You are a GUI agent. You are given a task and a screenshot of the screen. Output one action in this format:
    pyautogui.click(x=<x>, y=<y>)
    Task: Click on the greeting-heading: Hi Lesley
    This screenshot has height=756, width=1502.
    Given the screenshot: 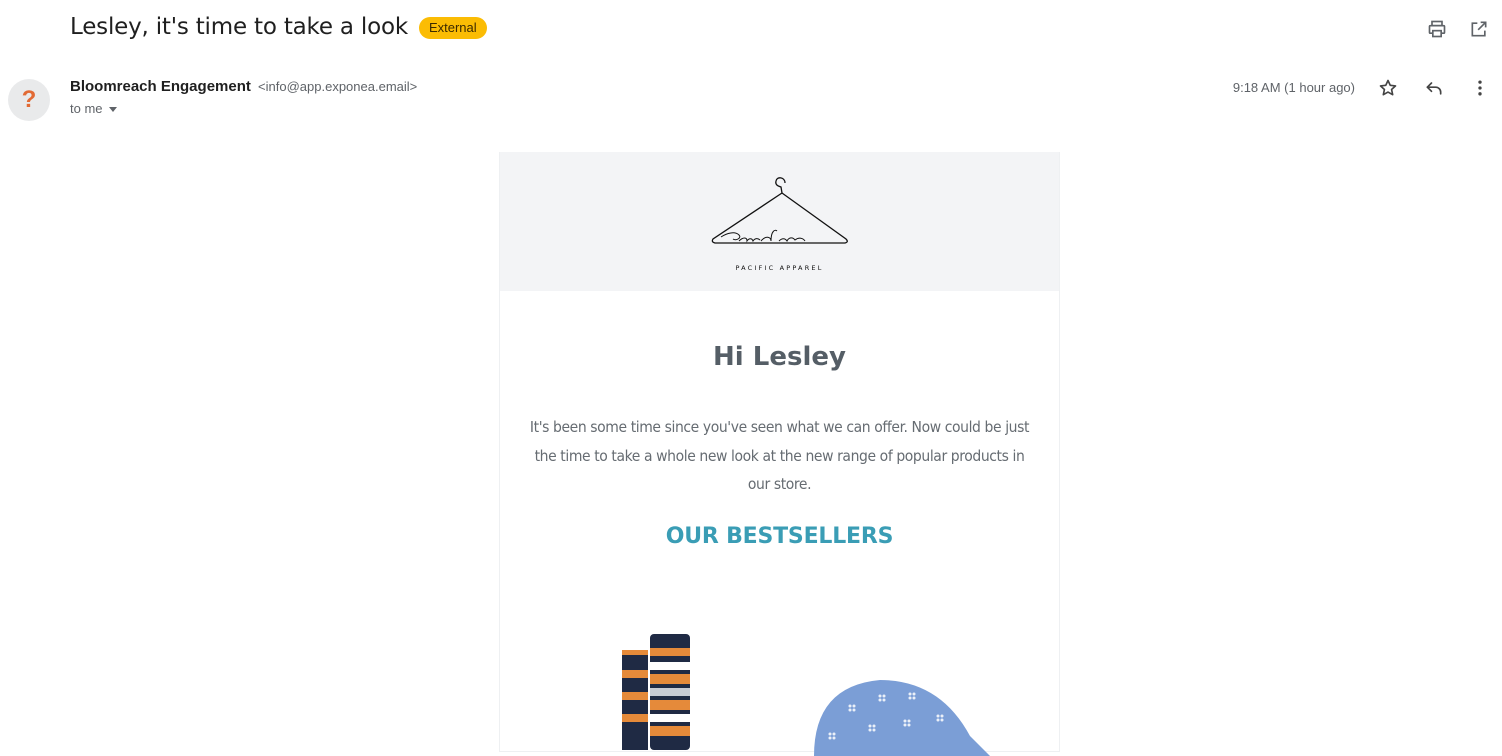 What is the action you would take?
    pyautogui.click(x=779, y=357)
    